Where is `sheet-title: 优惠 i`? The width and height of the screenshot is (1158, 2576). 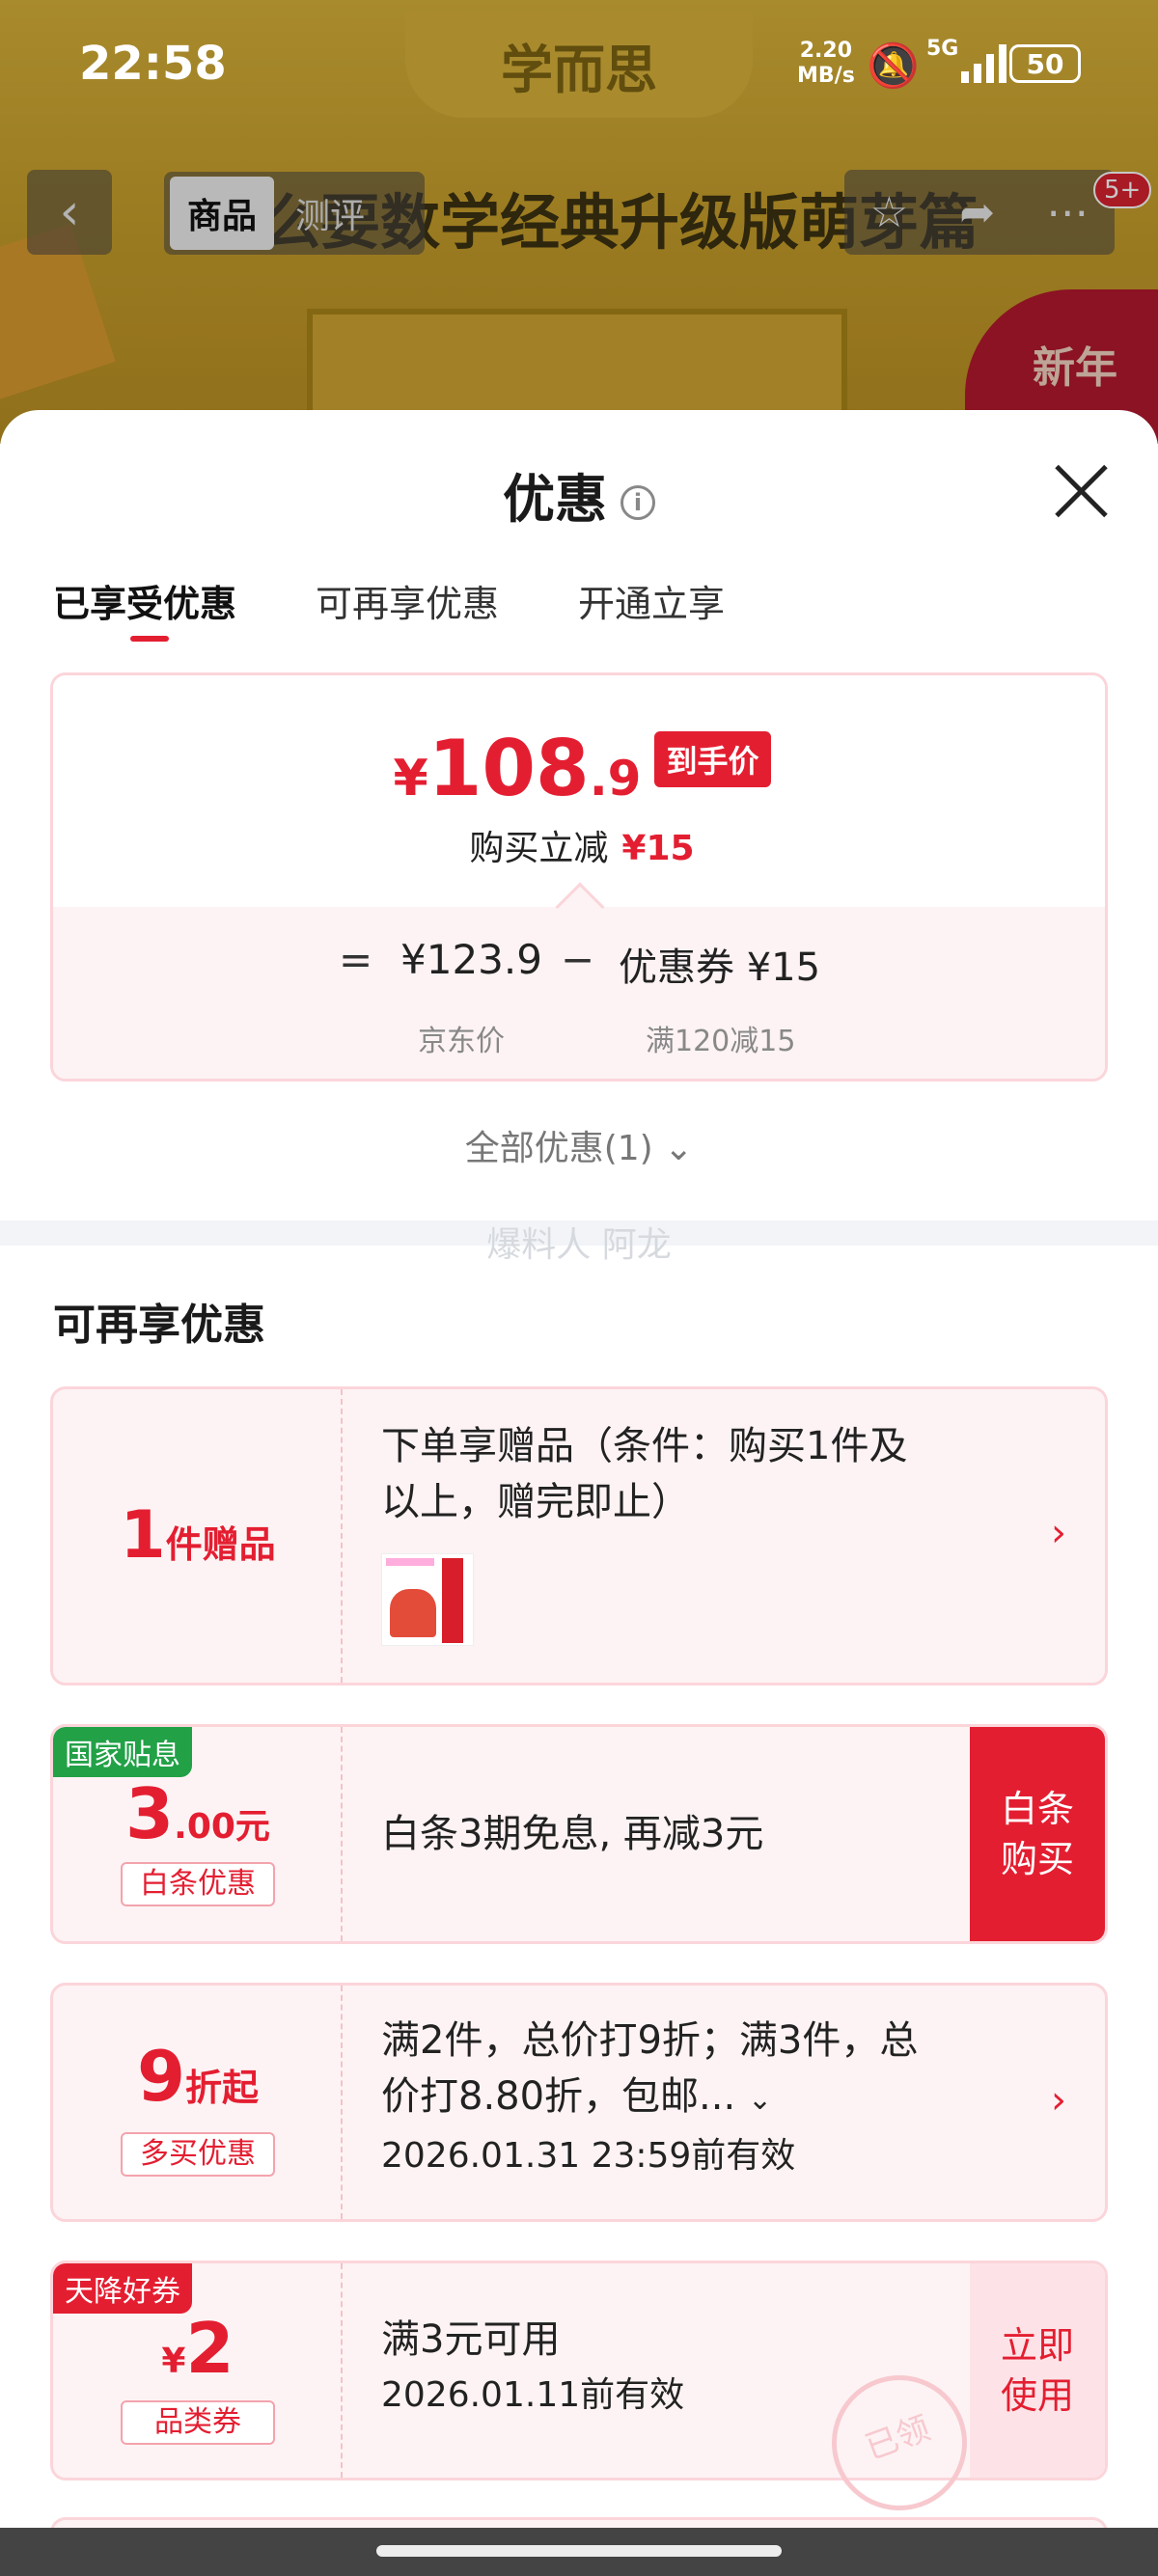
sheet-title: 优惠 i is located at coordinates (579, 495).